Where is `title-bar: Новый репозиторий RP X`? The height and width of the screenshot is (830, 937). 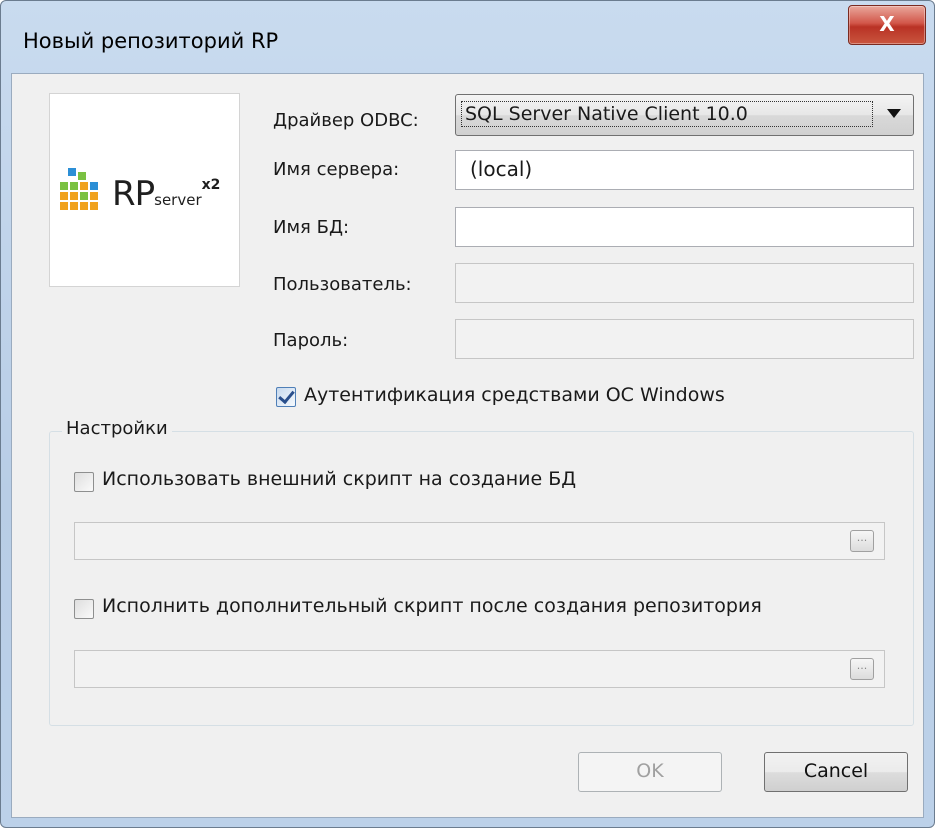
title-bar: Новый репозиторий RP X is located at coordinates (467, 41).